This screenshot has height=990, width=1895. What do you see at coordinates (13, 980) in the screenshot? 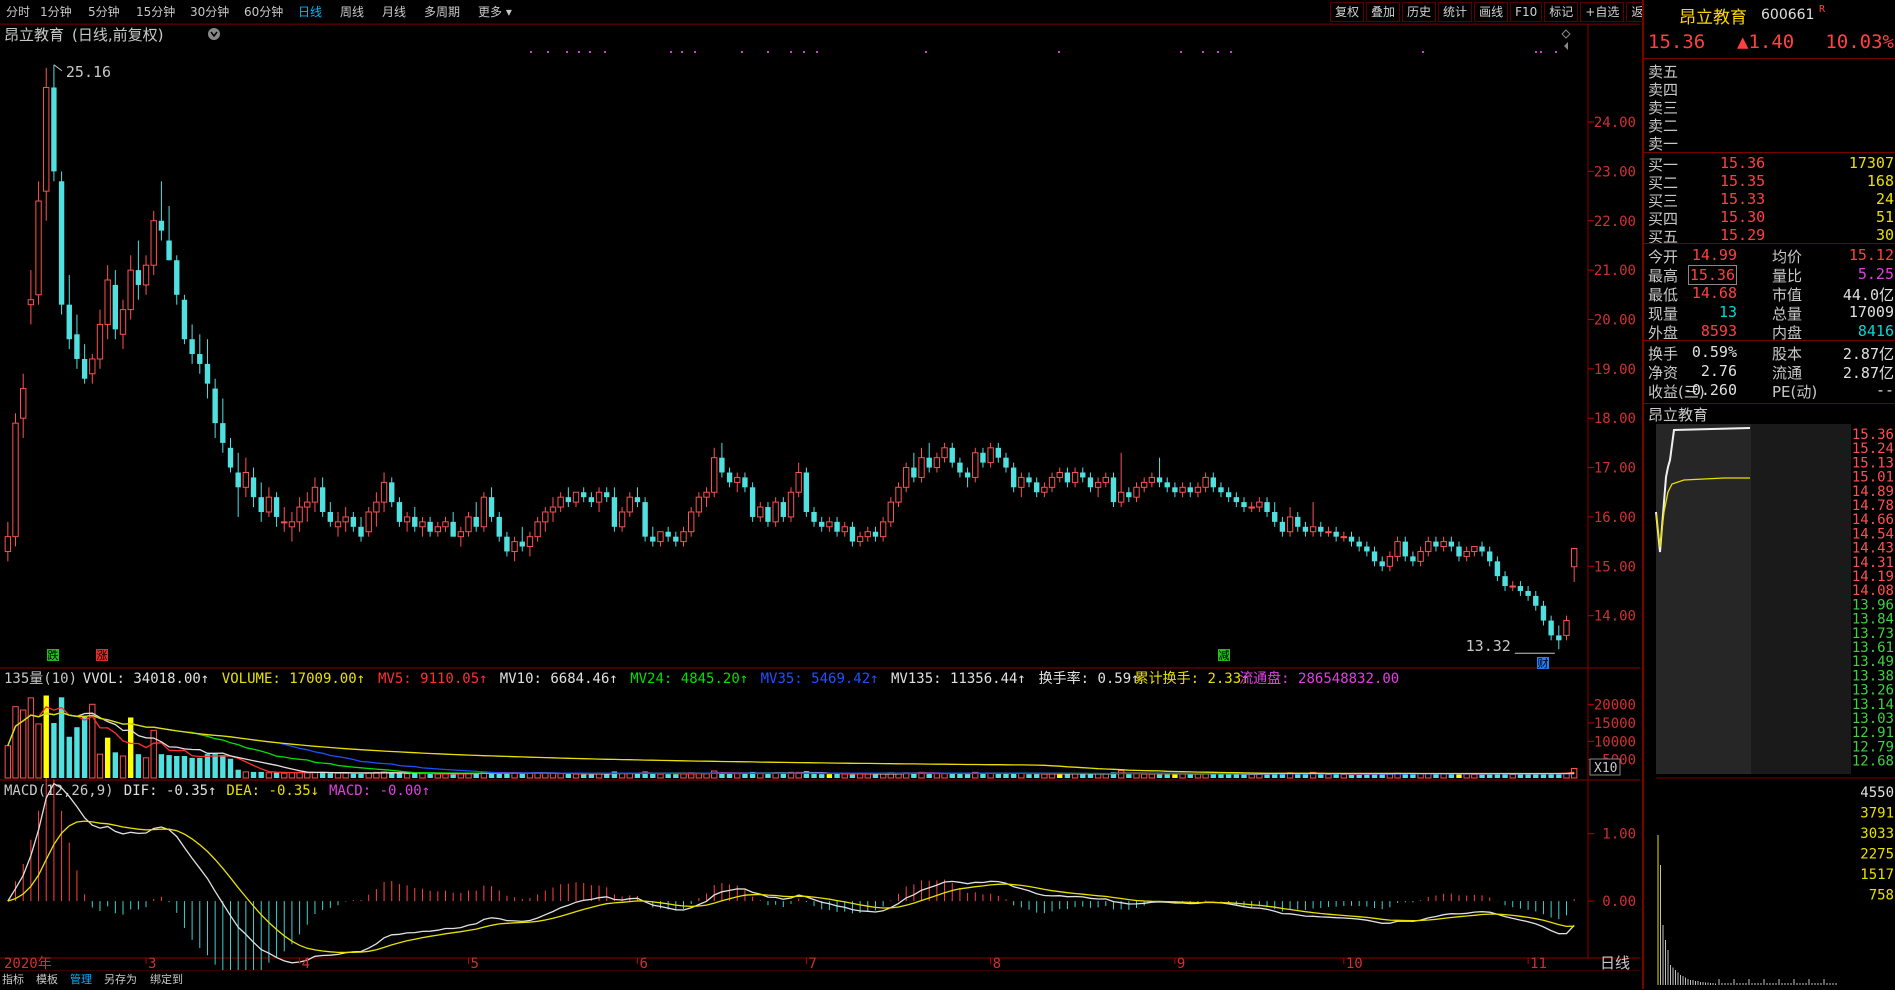
I see `bottom-tab-0: 指标` at bounding box center [13, 980].